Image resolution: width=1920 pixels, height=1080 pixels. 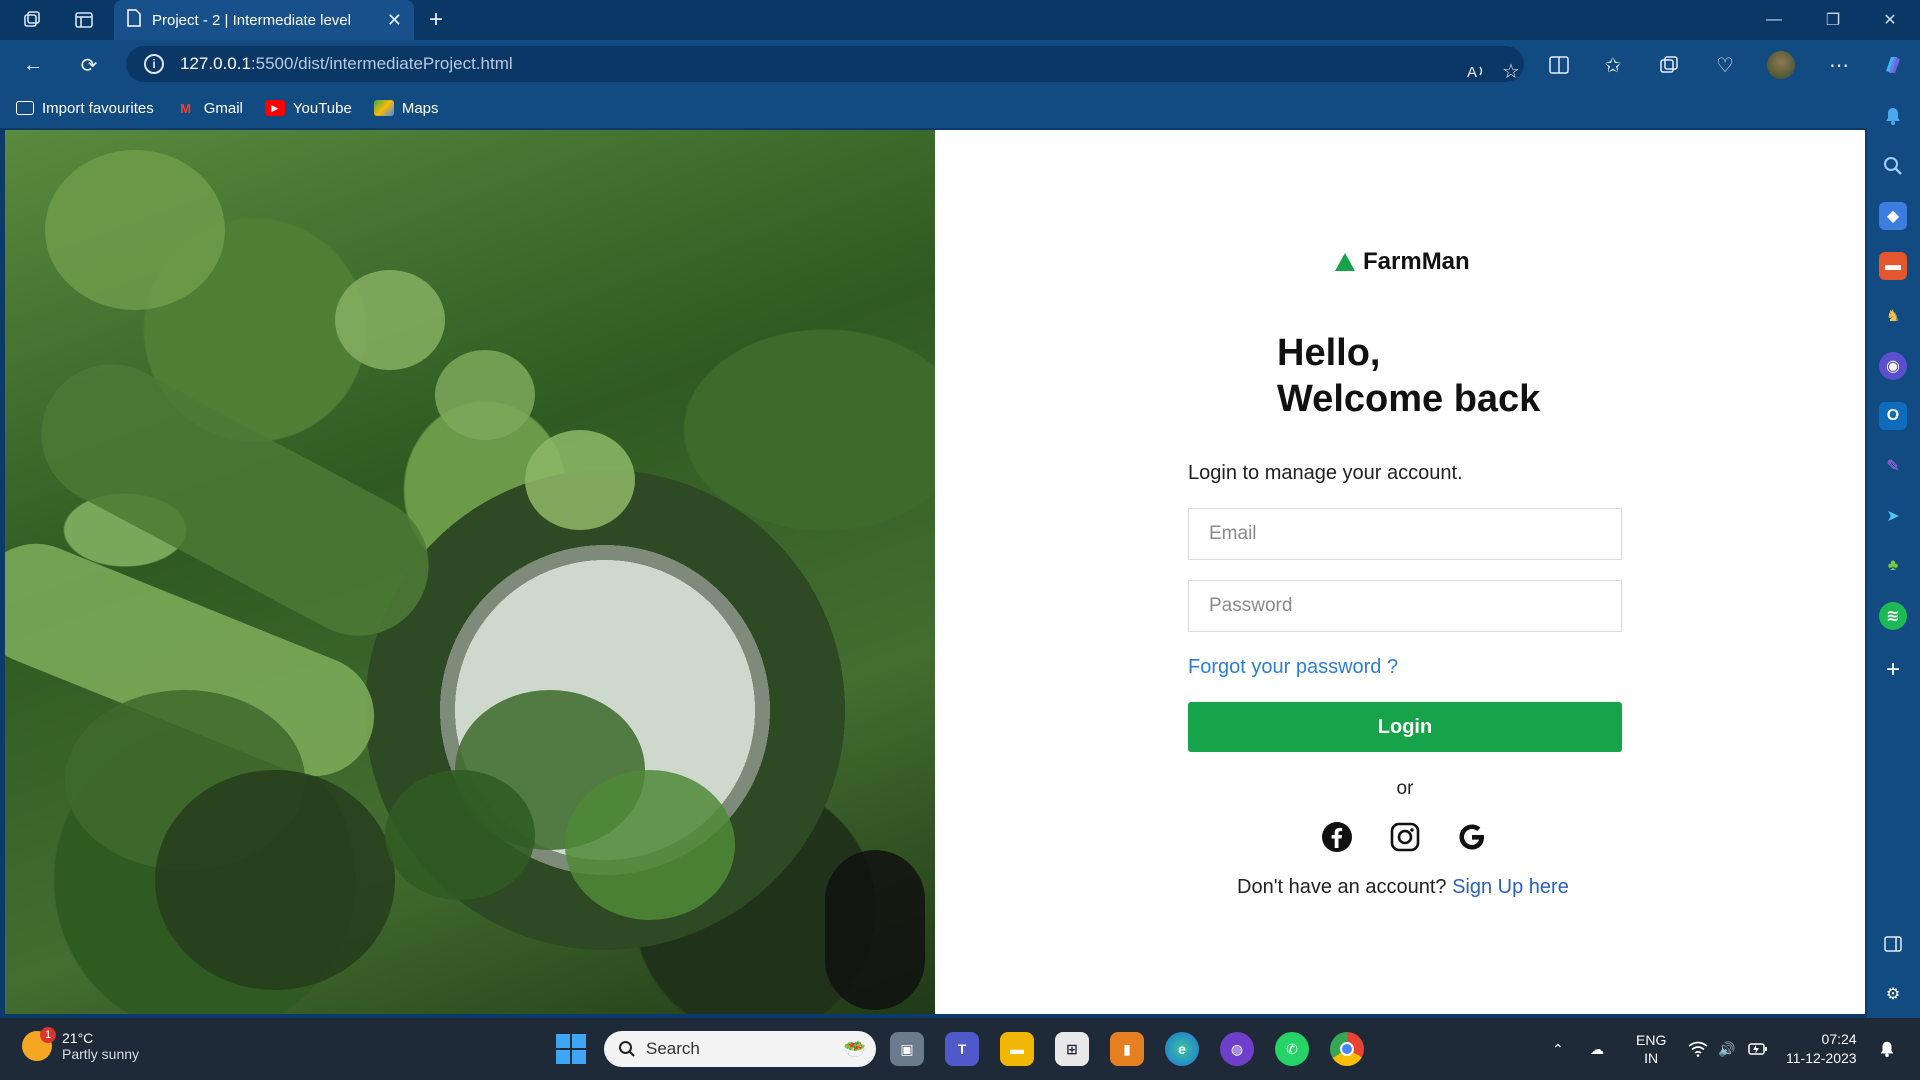 What do you see at coordinates (1893, 216) in the screenshot?
I see `shopping-tag-icon: ◆` at bounding box center [1893, 216].